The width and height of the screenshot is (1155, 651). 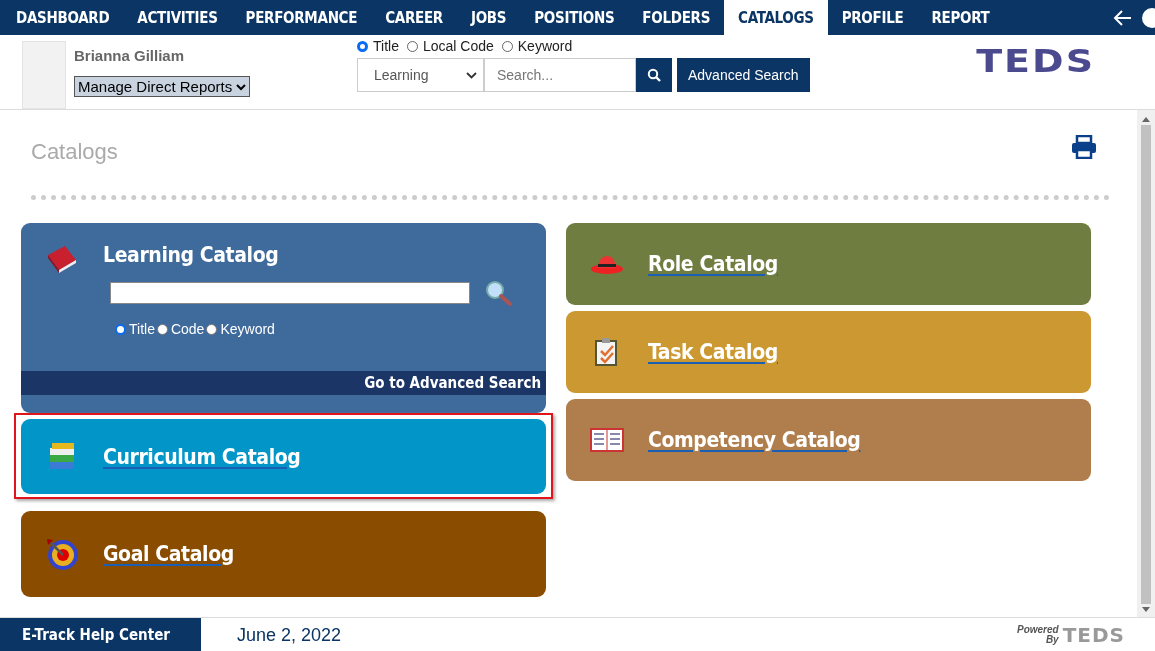 I want to click on nav-tab: PROFILE, so click(x=872, y=17).